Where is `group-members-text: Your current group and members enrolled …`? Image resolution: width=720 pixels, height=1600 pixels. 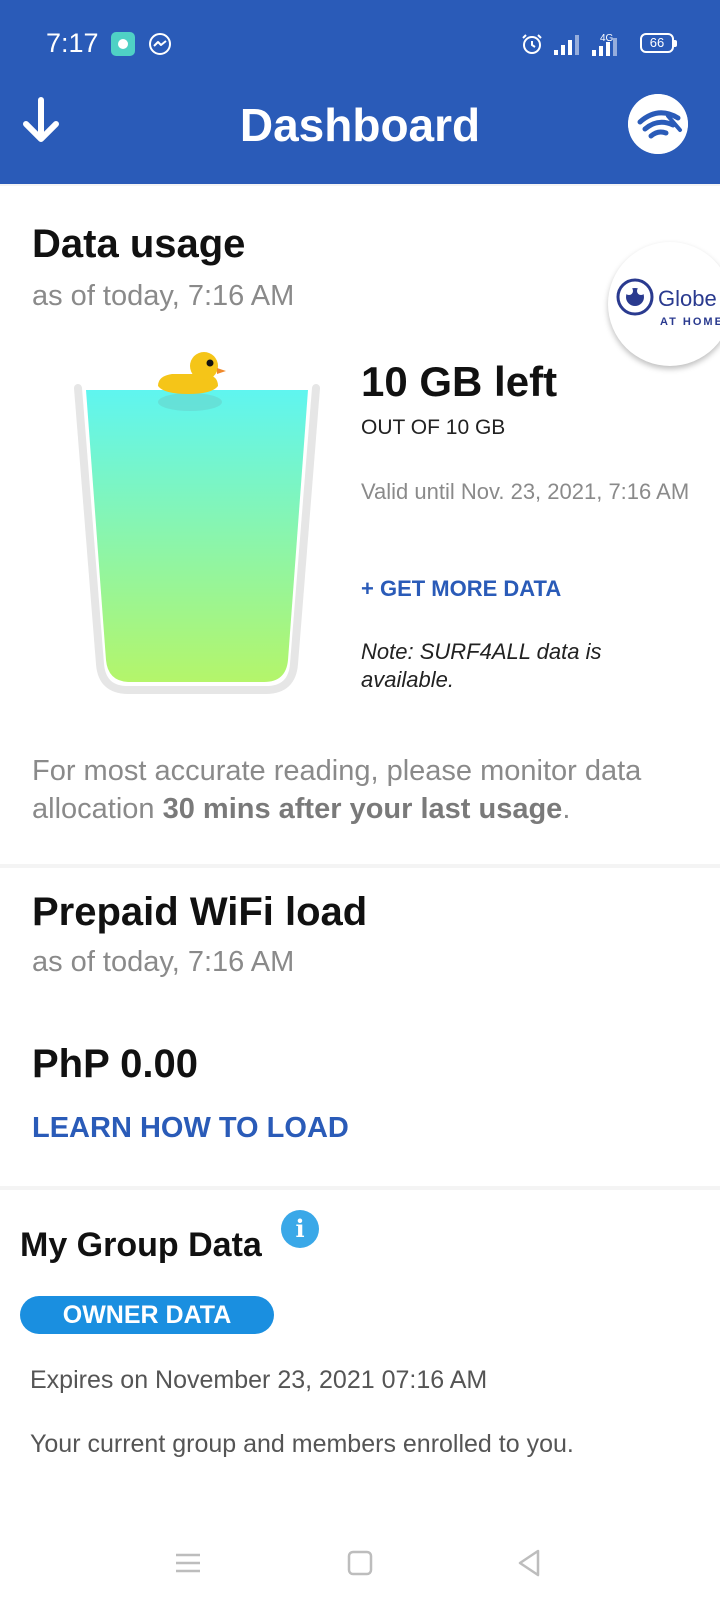
group-members-text: Your current group and members enrolled … is located at coordinates (302, 1444).